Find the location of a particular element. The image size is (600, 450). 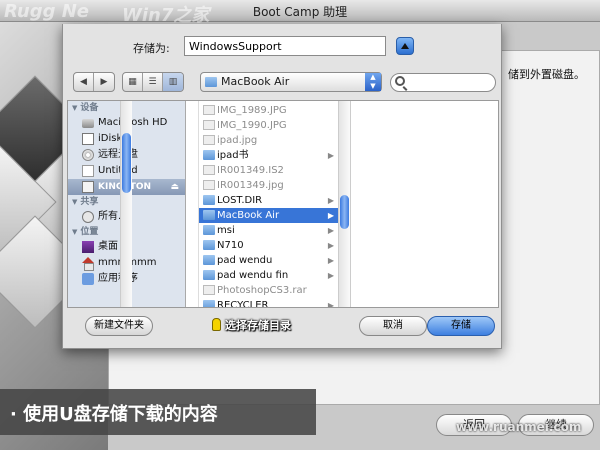

save-as-input is located at coordinates (285, 46).